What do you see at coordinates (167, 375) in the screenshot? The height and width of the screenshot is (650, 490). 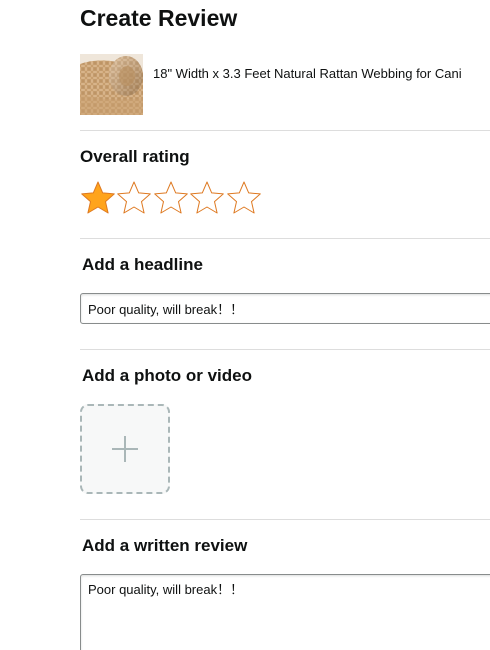 I see `photo-video-heading: Add a photo or video` at bounding box center [167, 375].